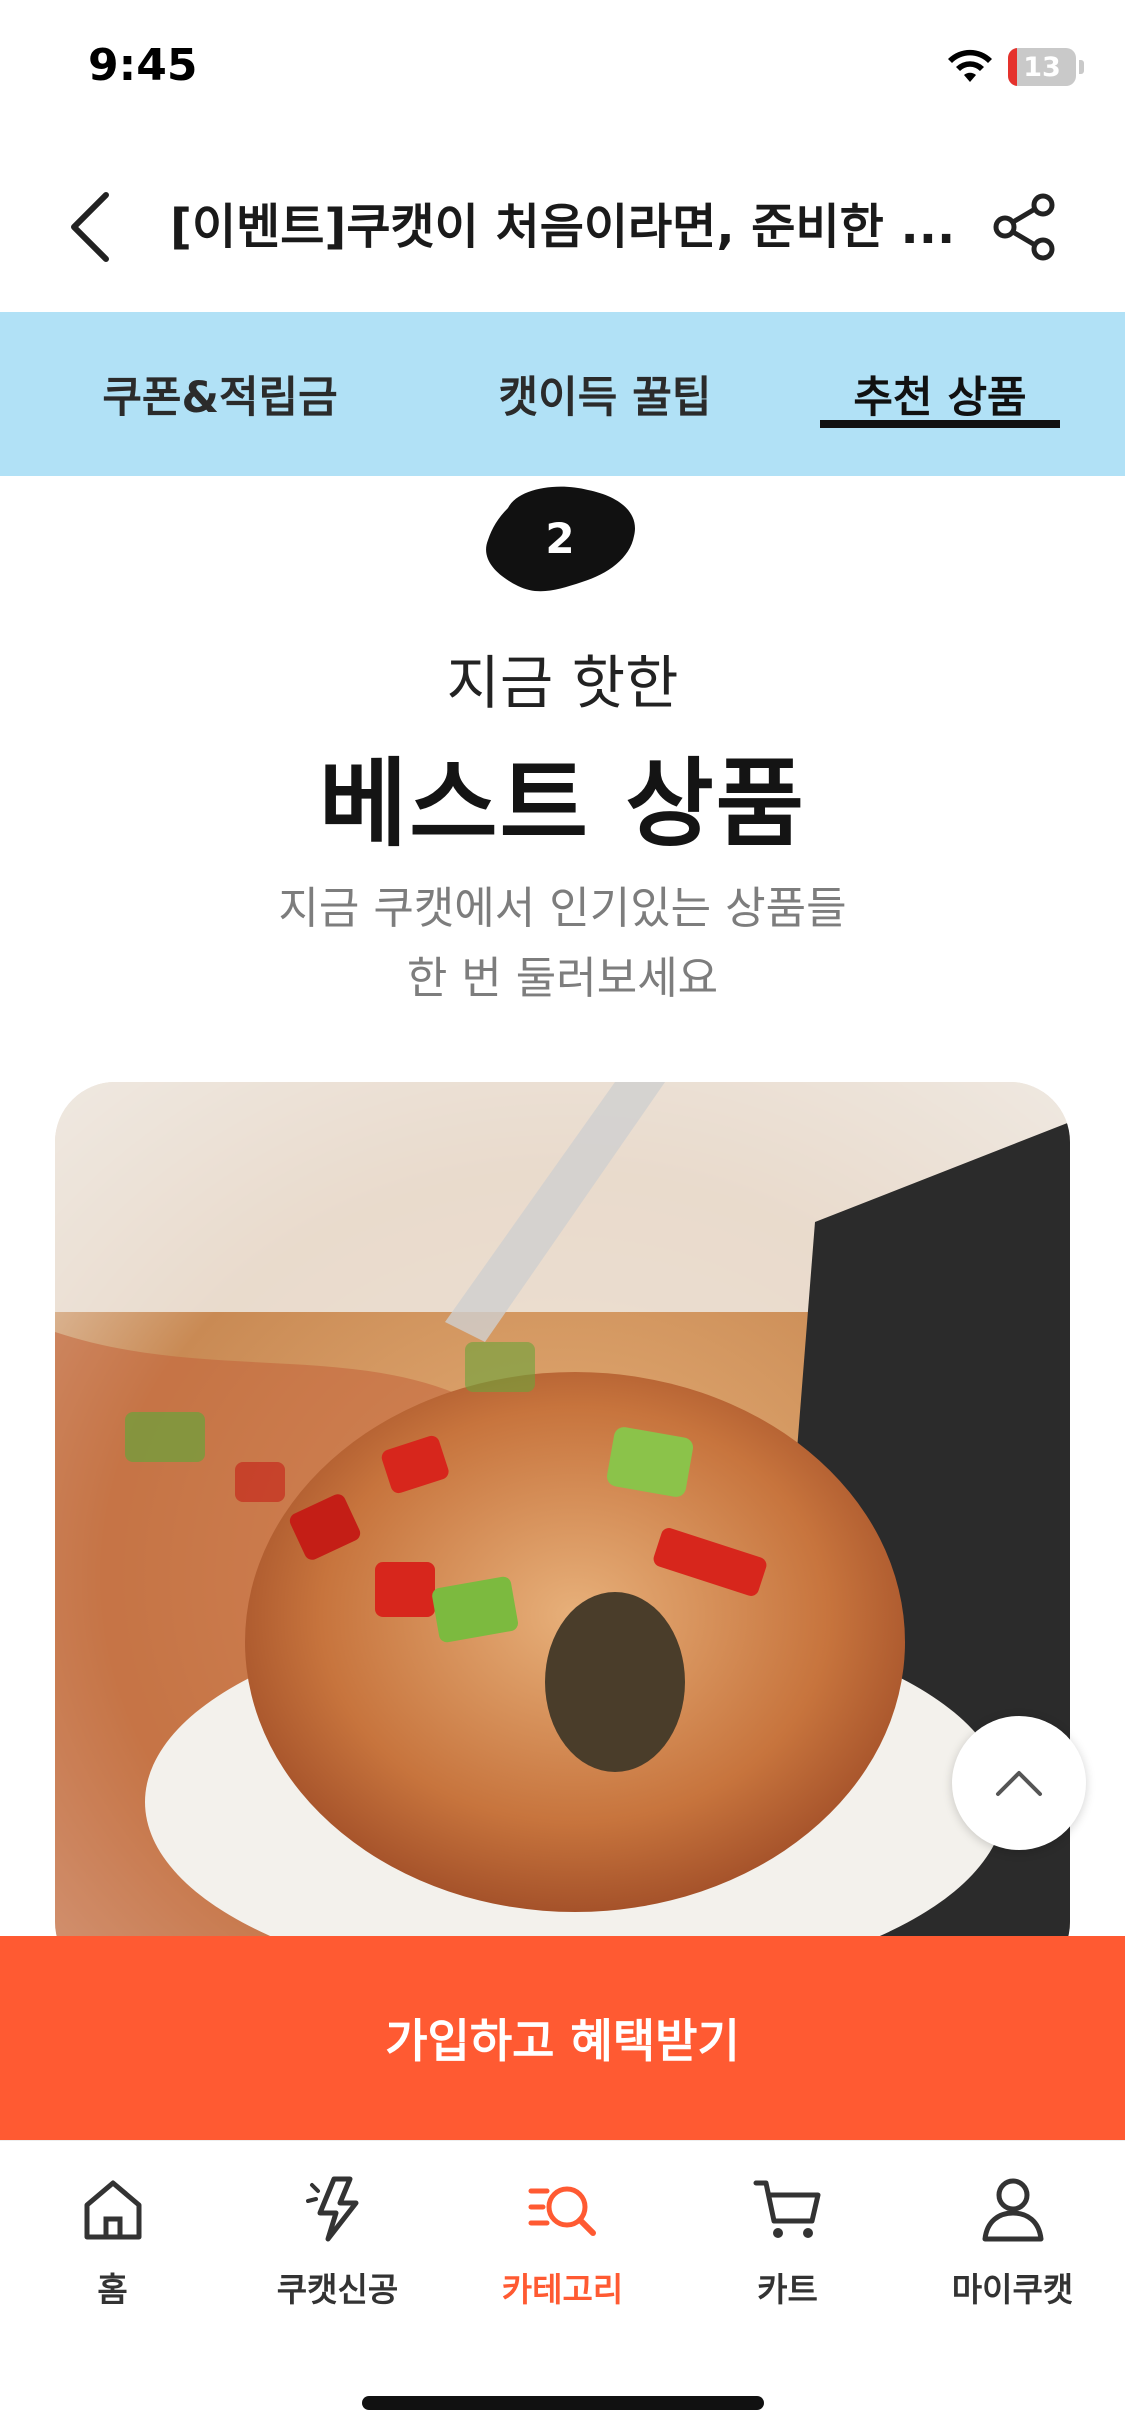 The image size is (1125, 2436). I want to click on description-line-2: 한 번 둘러보세요, so click(562, 978).